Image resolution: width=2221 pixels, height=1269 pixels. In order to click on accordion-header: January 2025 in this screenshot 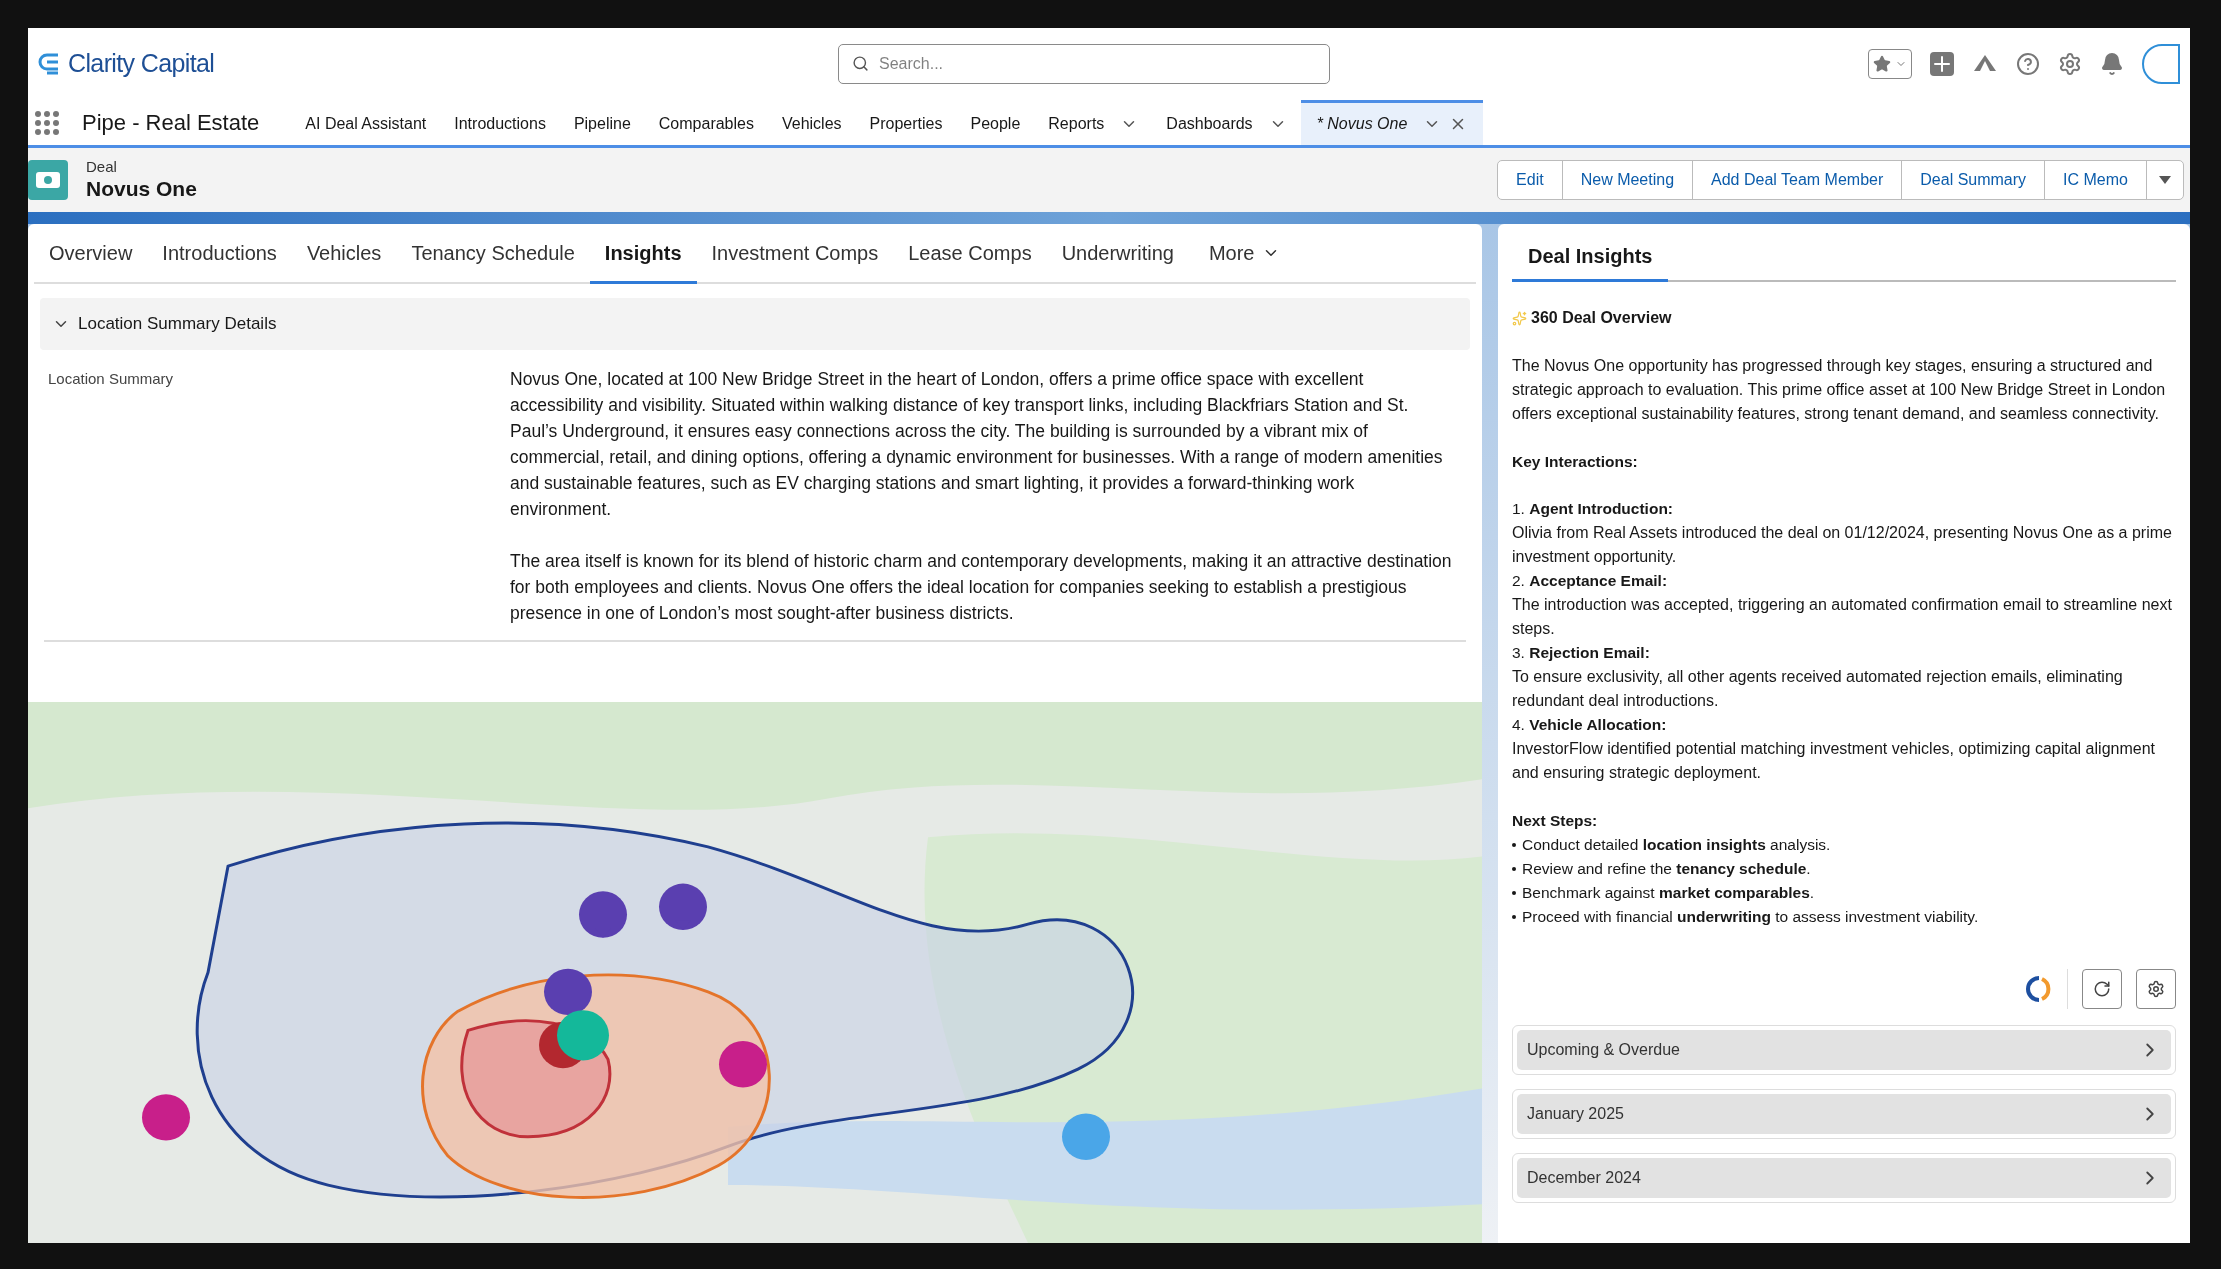, I will do `click(1844, 1113)`.